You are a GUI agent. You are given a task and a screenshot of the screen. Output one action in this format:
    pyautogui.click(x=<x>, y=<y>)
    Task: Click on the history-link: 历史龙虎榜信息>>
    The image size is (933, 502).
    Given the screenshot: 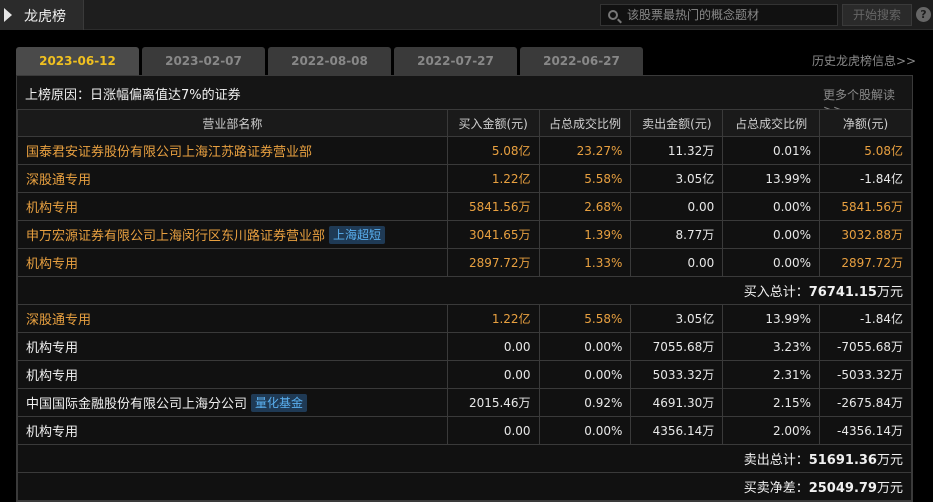 What is the action you would take?
    pyautogui.click(x=864, y=60)
    